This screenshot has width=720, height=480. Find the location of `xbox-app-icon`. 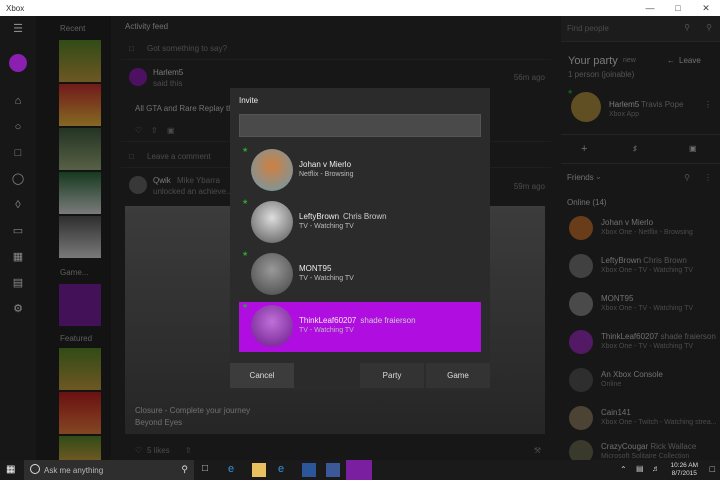

xbox-app-icon is located at coordinates (359, 470).